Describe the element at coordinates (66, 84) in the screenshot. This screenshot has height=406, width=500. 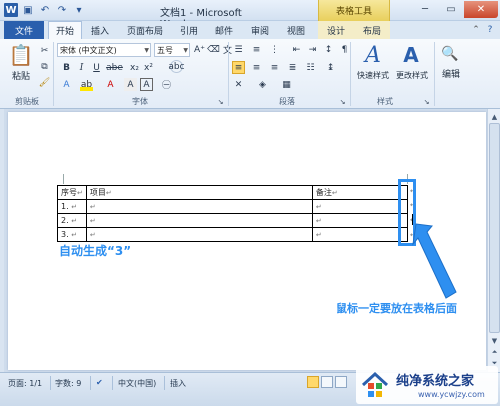
I see `text-effects-icon: A` at that location.